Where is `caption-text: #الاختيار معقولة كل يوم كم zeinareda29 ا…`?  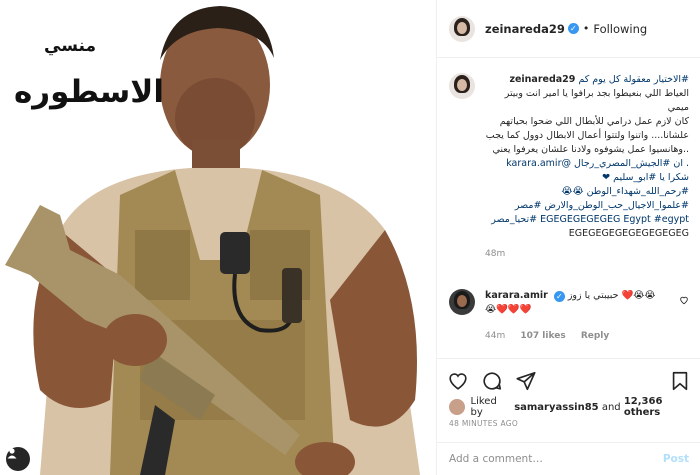 caption-text: #الاختيار معقولة كل يوم كم zeinareda29 ا… is located at coordinates (587, 157).